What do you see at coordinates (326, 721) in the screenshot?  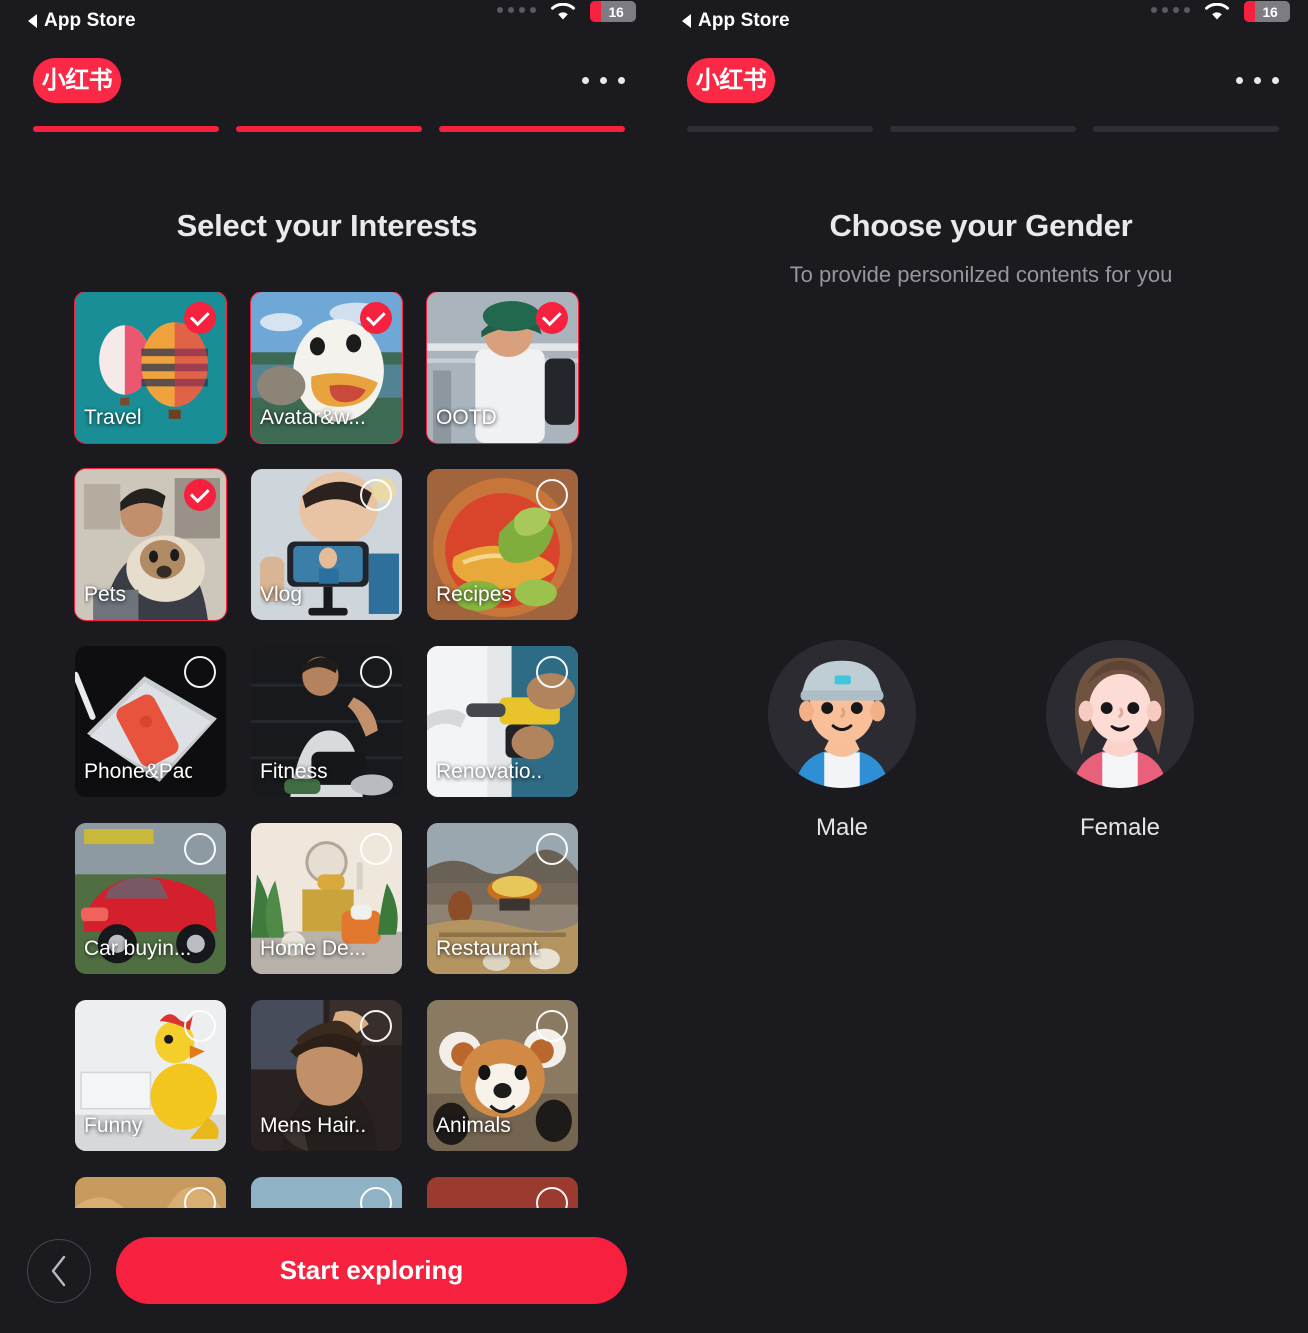 I see `interest-tile: Fitness` at bounding box center [326, 721].